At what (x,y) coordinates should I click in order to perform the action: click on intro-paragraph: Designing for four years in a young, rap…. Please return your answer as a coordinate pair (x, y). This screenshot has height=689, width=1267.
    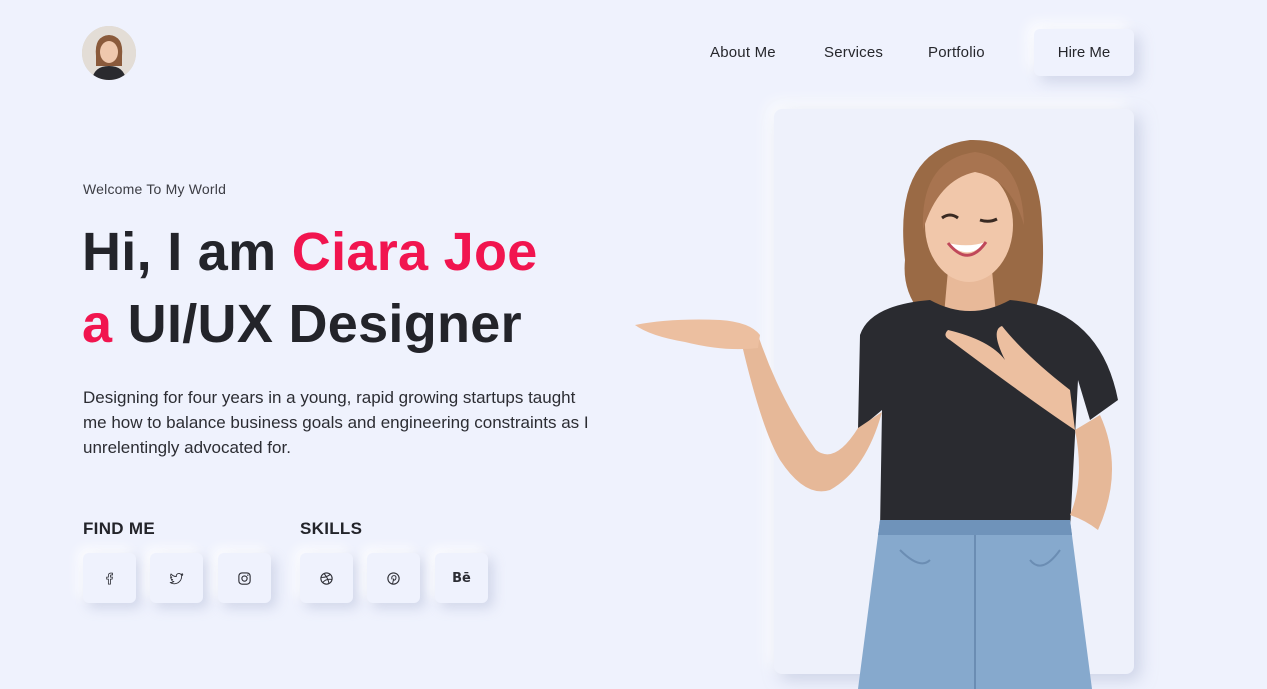
    Looking at the image, I should click on (336, 422).